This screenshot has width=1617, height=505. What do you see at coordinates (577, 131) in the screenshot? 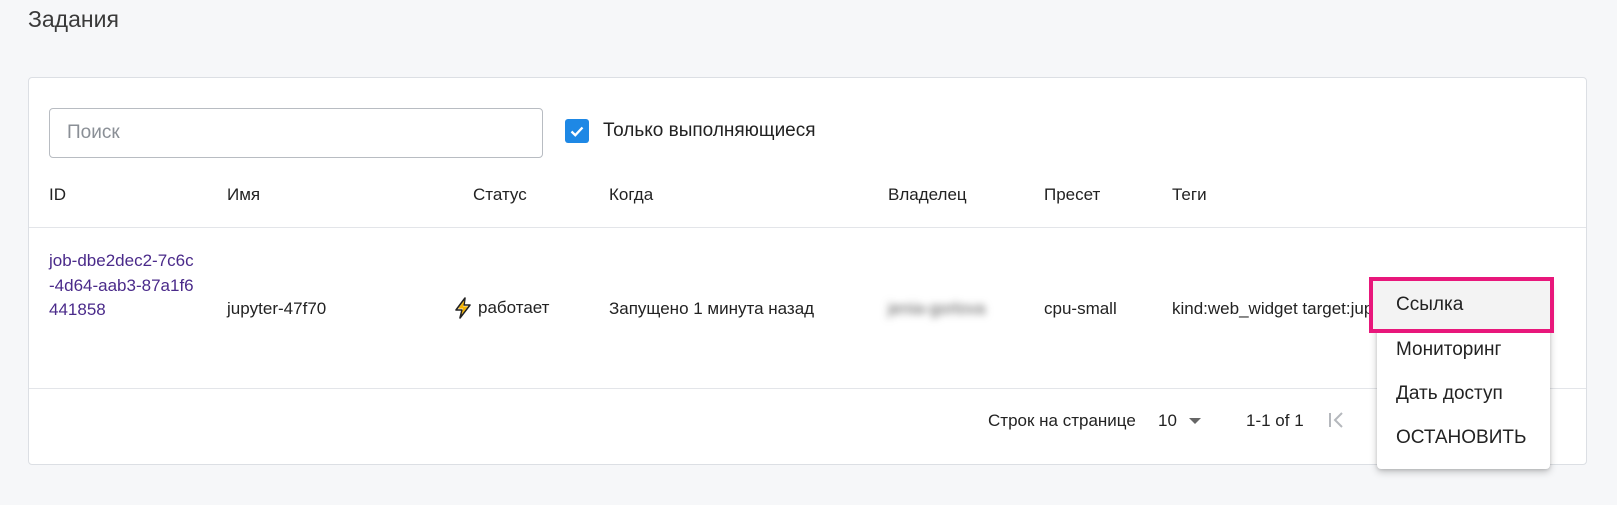
I see `checkbox-checked-icon` at bounding box center [577, 131].